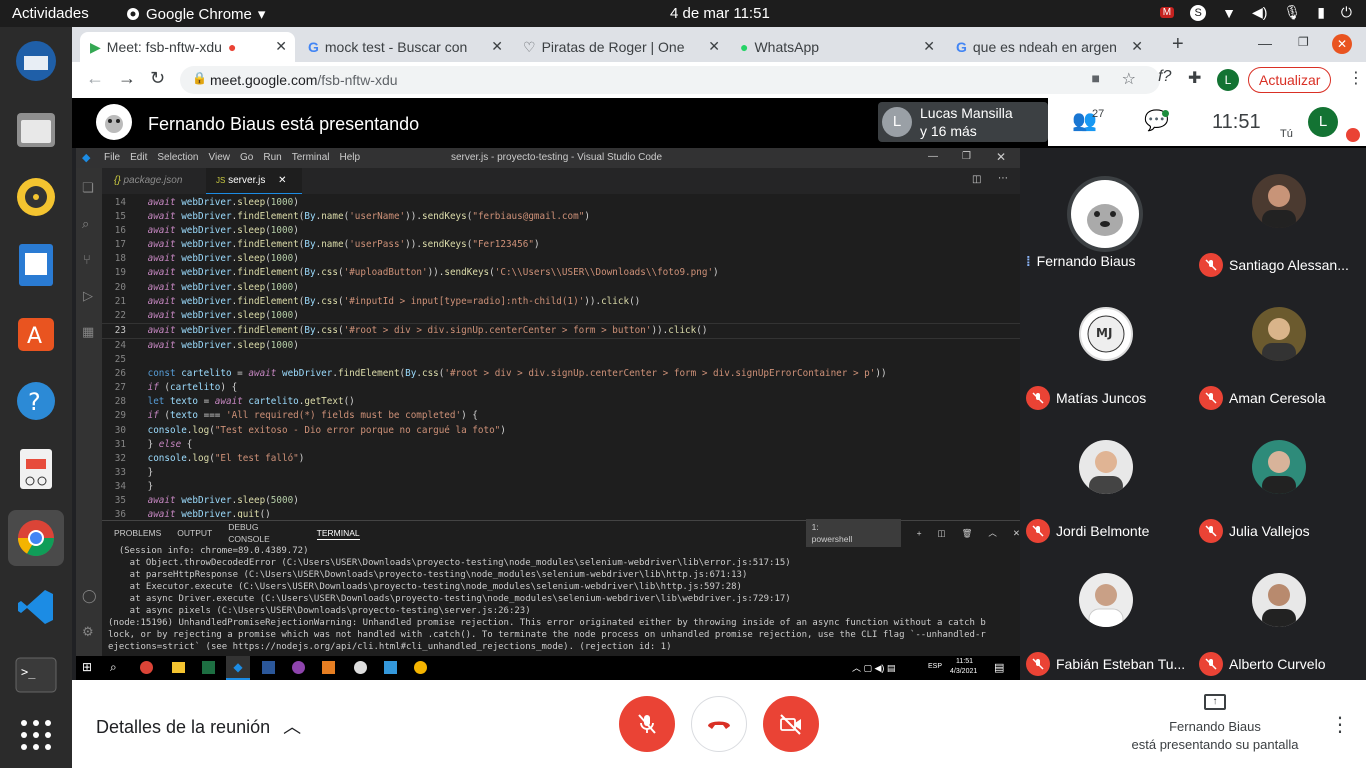  Describe the element at coordinates (137, 533) in the screenshot. I see `panel-tab-problems: PROBLEMS` at that location.